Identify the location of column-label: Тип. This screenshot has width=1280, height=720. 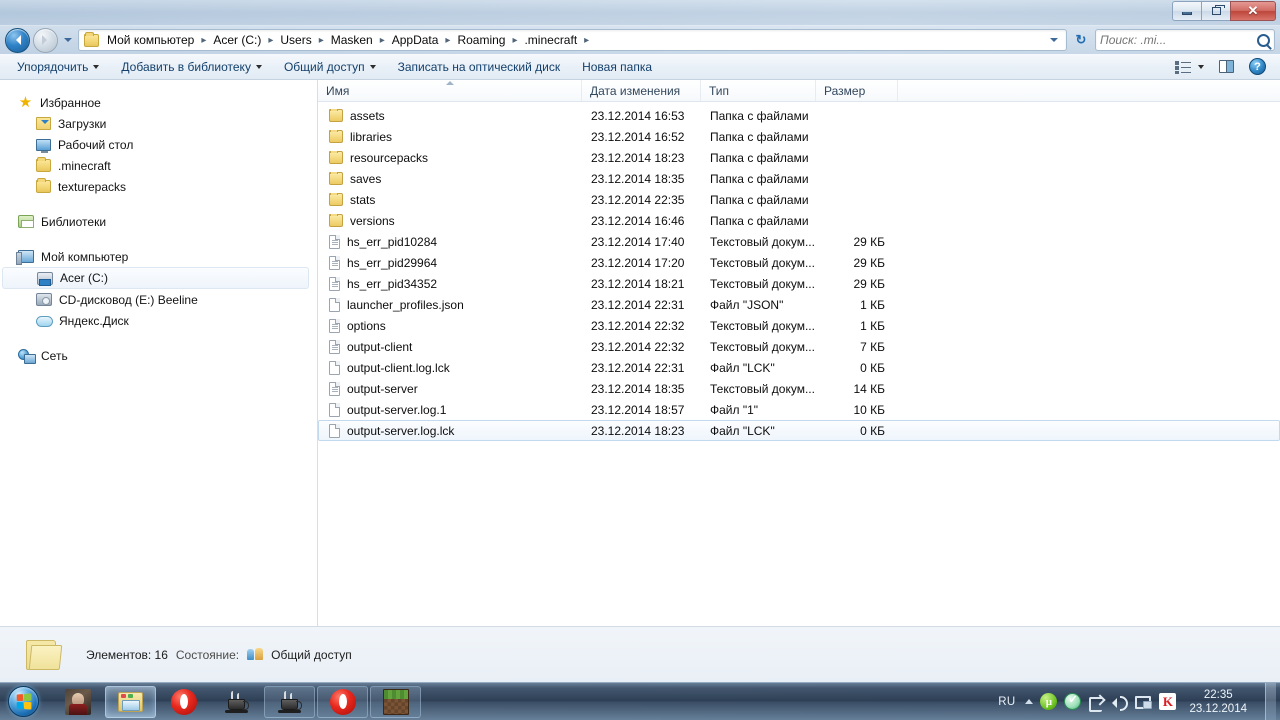
(719, 90).